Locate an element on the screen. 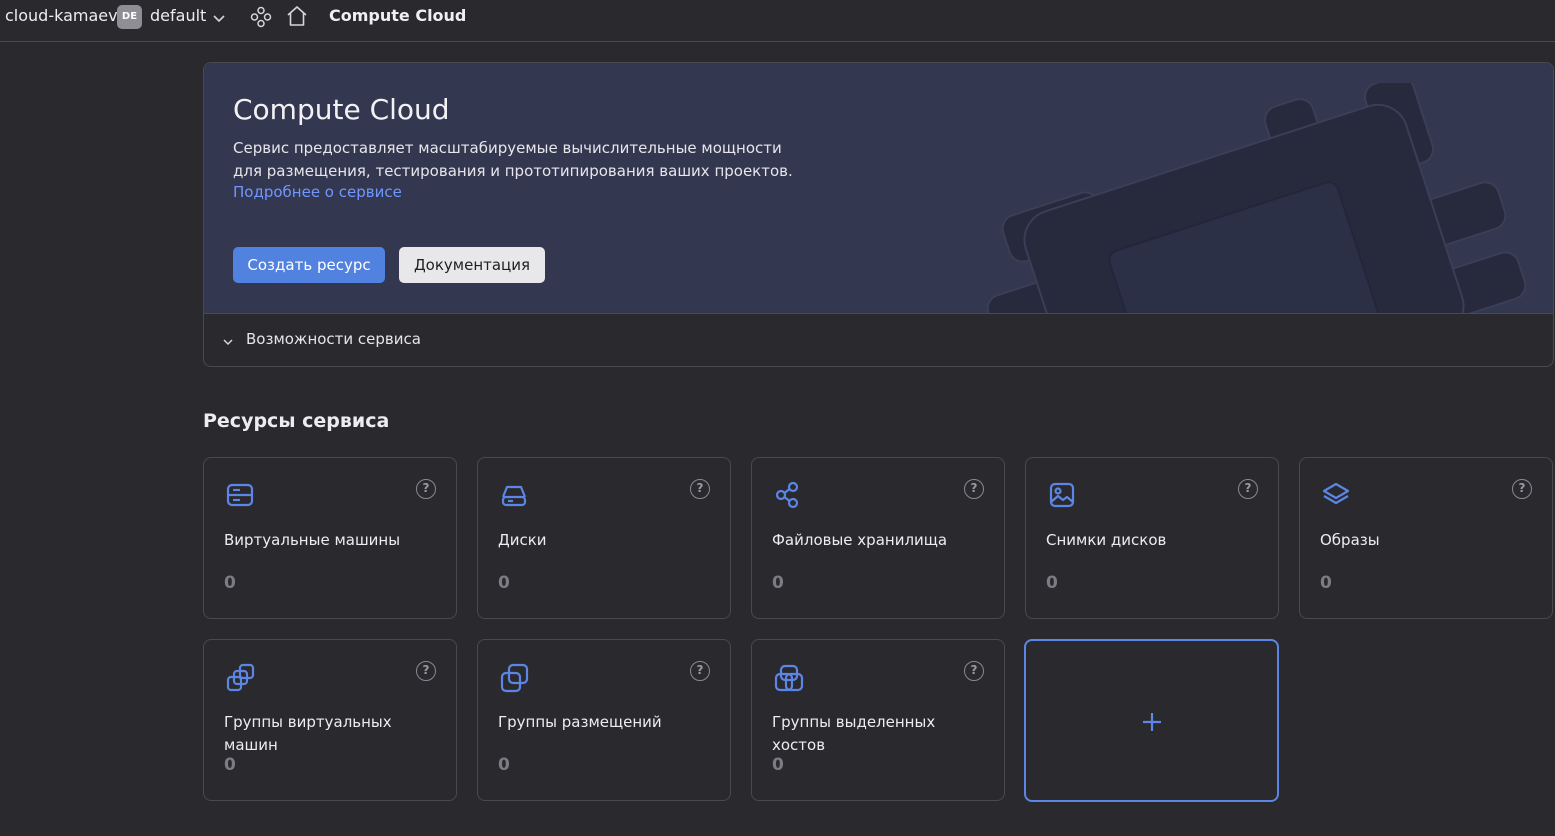 Image resolution: width=1555 pixels, height=836 pixels. chip-illustration is located at coordinates (1263, 194).